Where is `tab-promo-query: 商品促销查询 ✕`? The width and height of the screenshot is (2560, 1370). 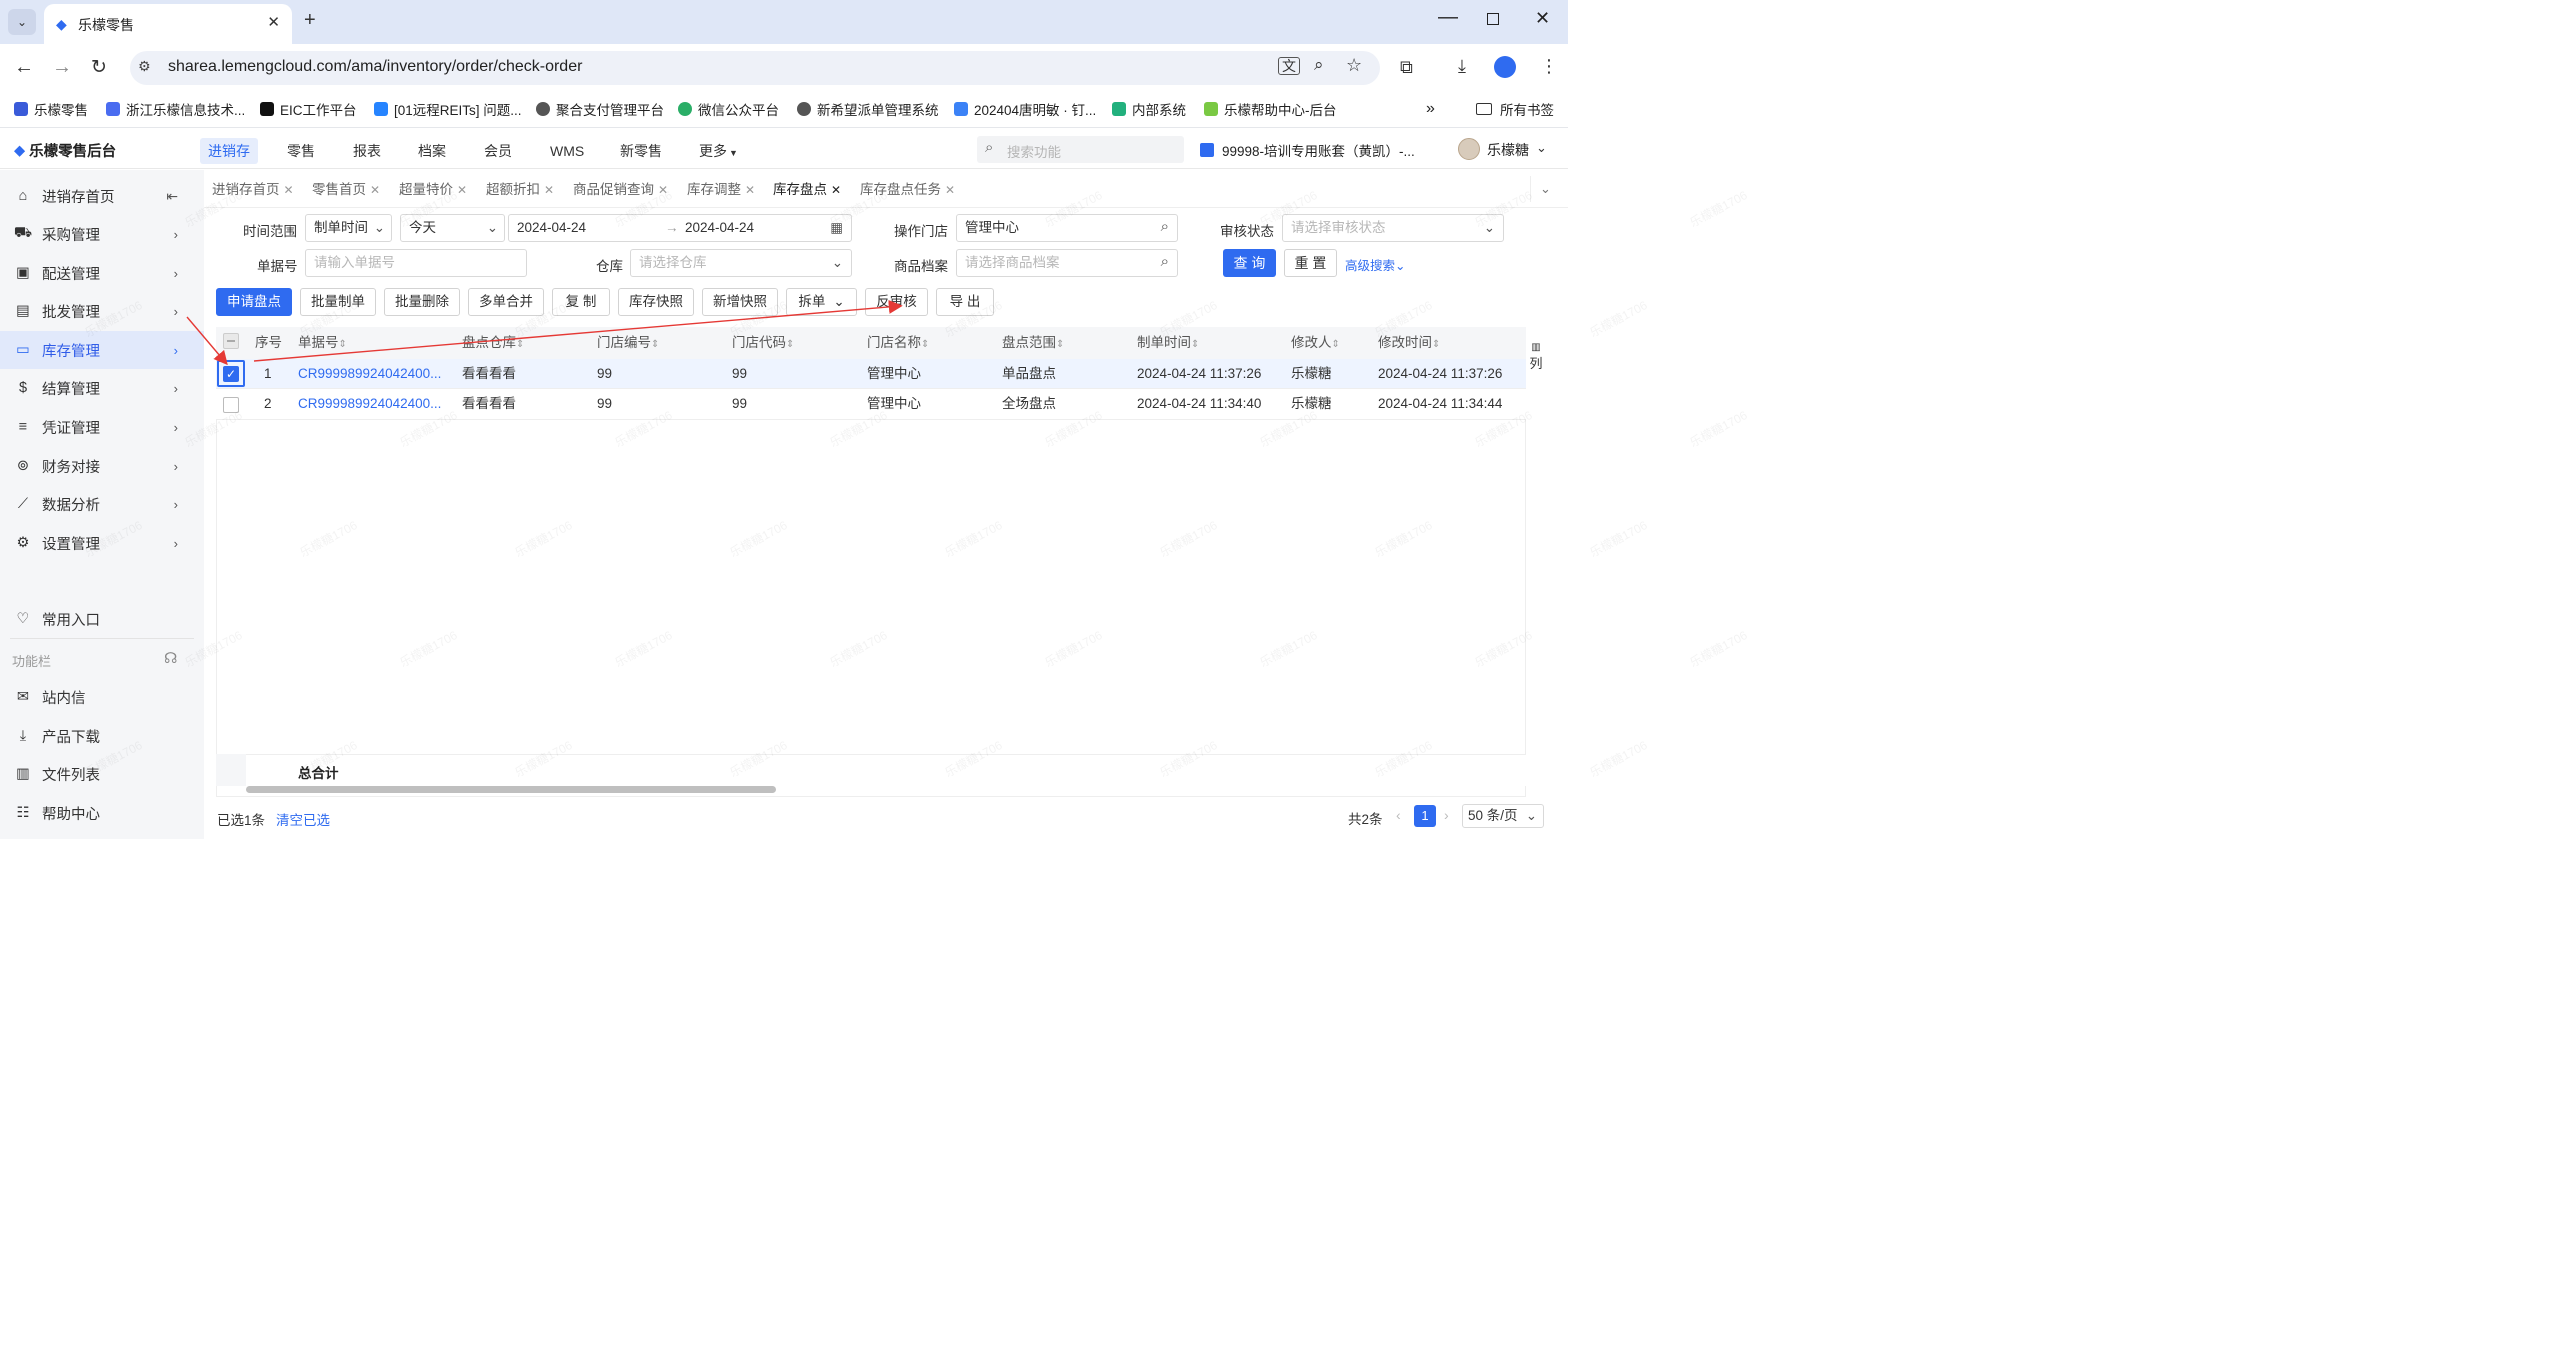 tab-promo-query: 商品促销查询 ✕ is located at coordinates (620, 190).